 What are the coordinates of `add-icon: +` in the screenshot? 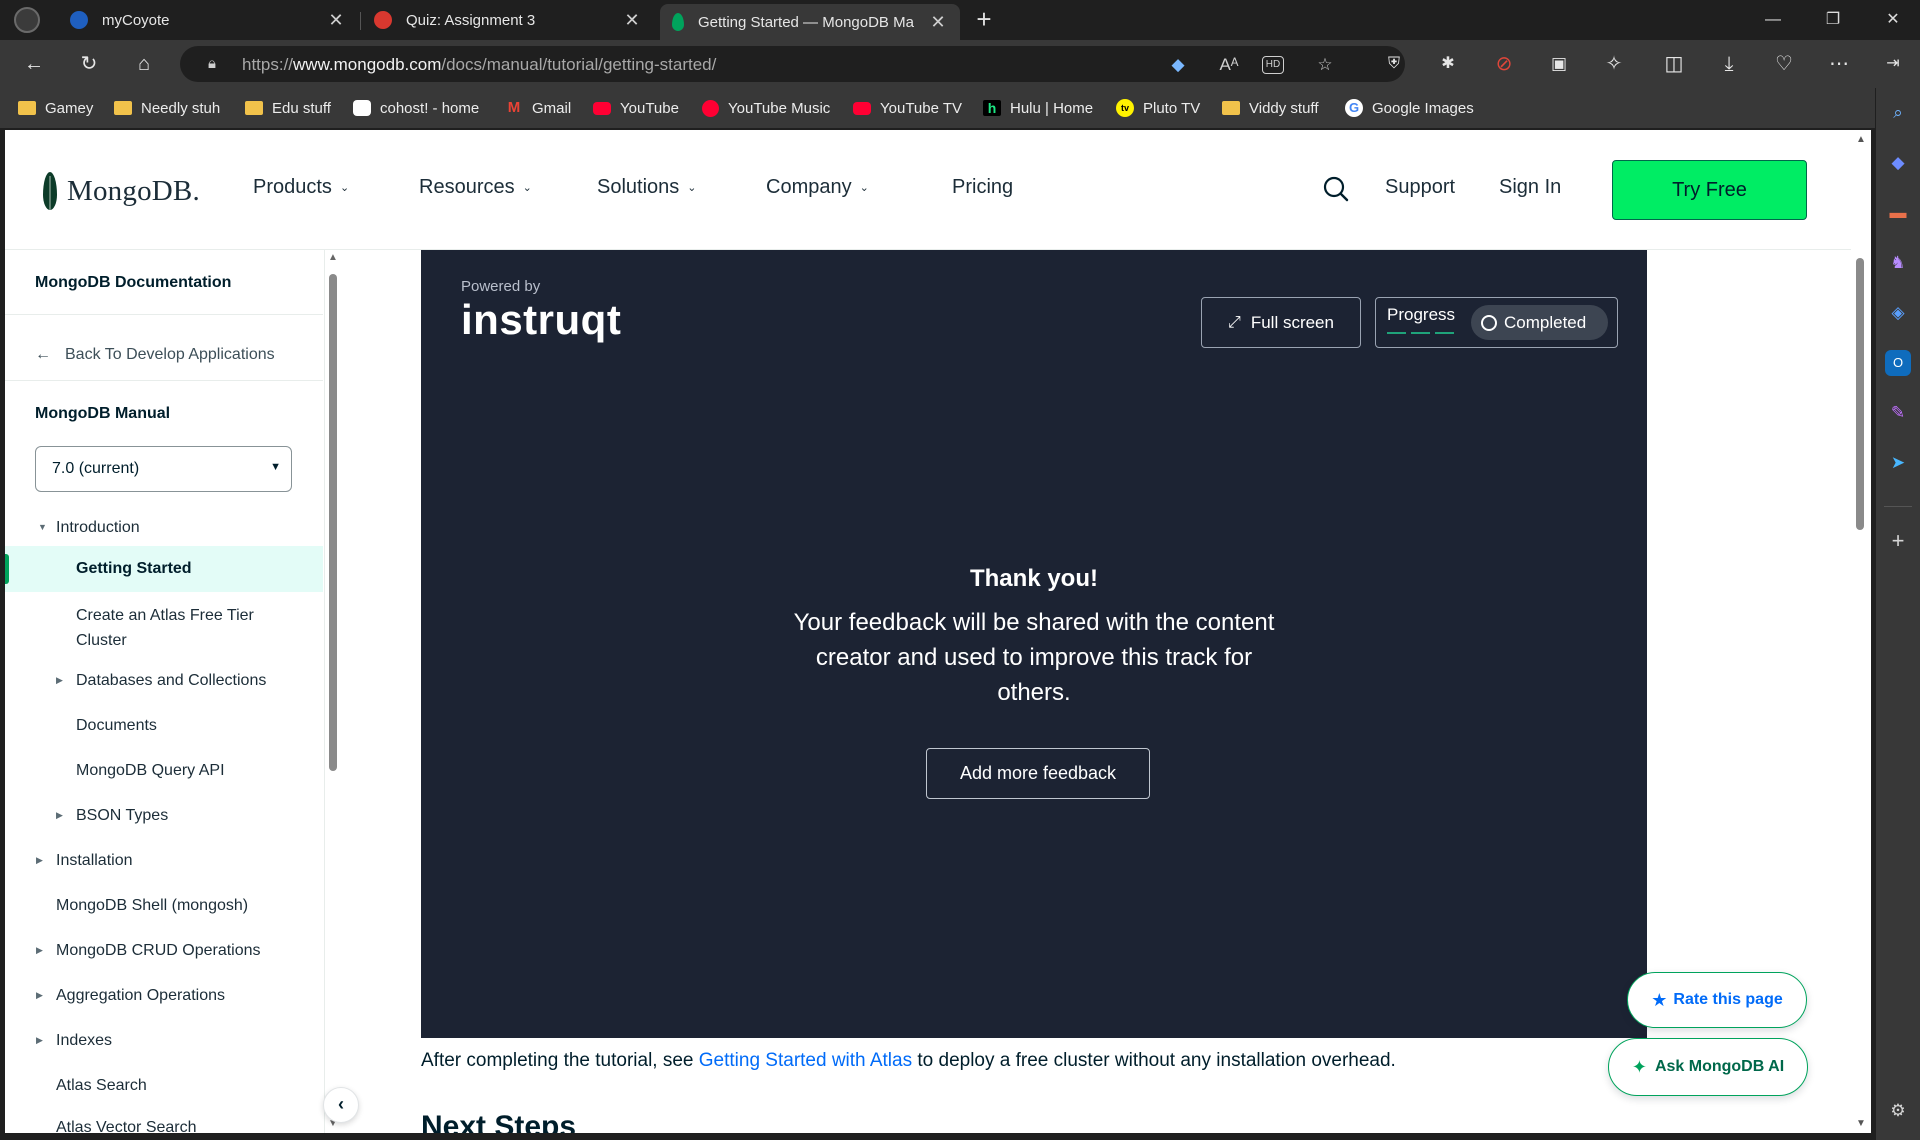 It's located at (1898, 541).